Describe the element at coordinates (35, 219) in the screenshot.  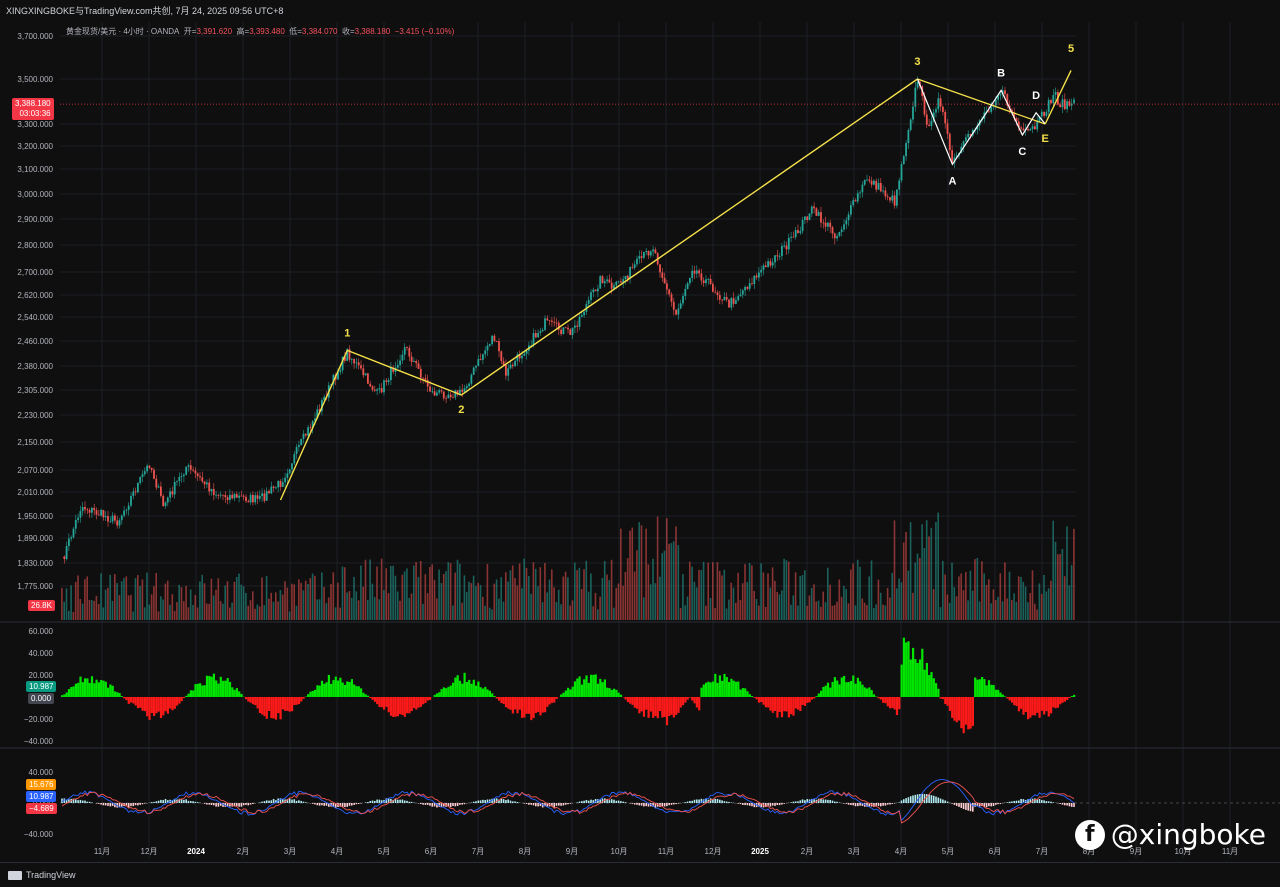
I see `price-axis-label: 2,900.000` at that location.